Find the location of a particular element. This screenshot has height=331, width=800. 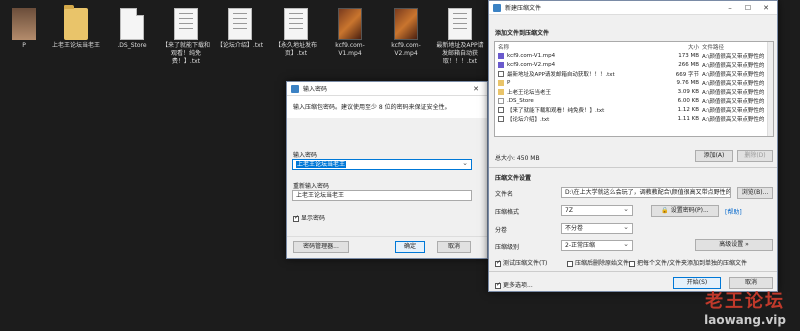

cancel-button: 取消 is located at coordinates (454, 247).